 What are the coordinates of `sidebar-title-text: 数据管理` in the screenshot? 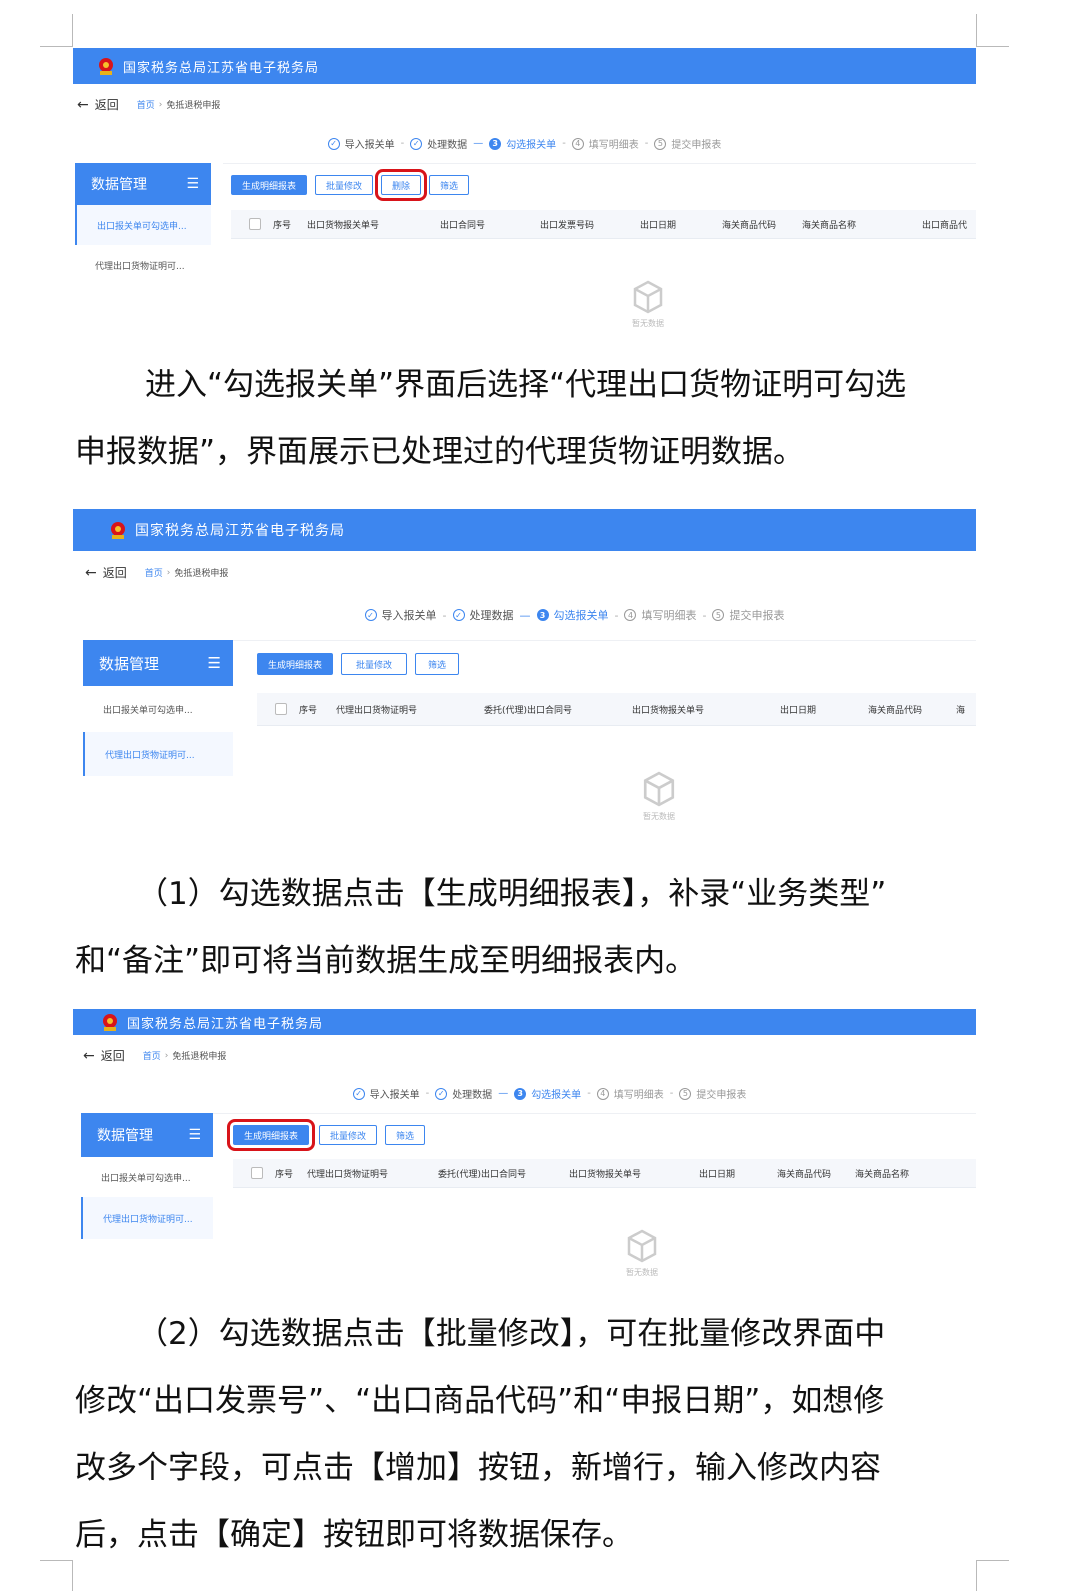 It's located at (119, 185).